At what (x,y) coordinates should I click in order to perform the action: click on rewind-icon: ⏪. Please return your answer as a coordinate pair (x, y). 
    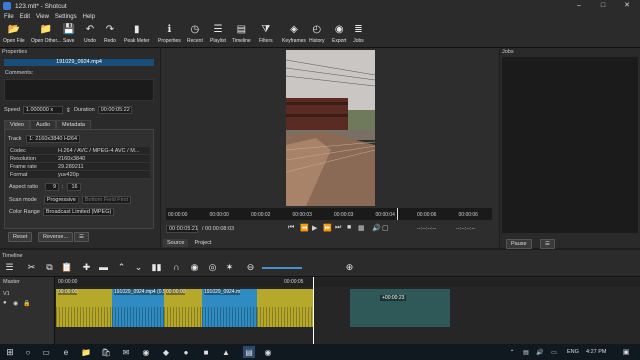
    Looking at the image, I should click on (304, 228).